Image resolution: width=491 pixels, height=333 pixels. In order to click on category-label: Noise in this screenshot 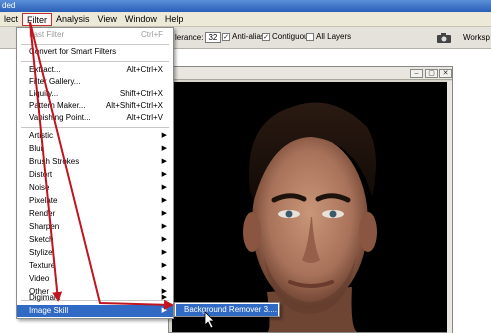, I will do `click(39, 187)`.